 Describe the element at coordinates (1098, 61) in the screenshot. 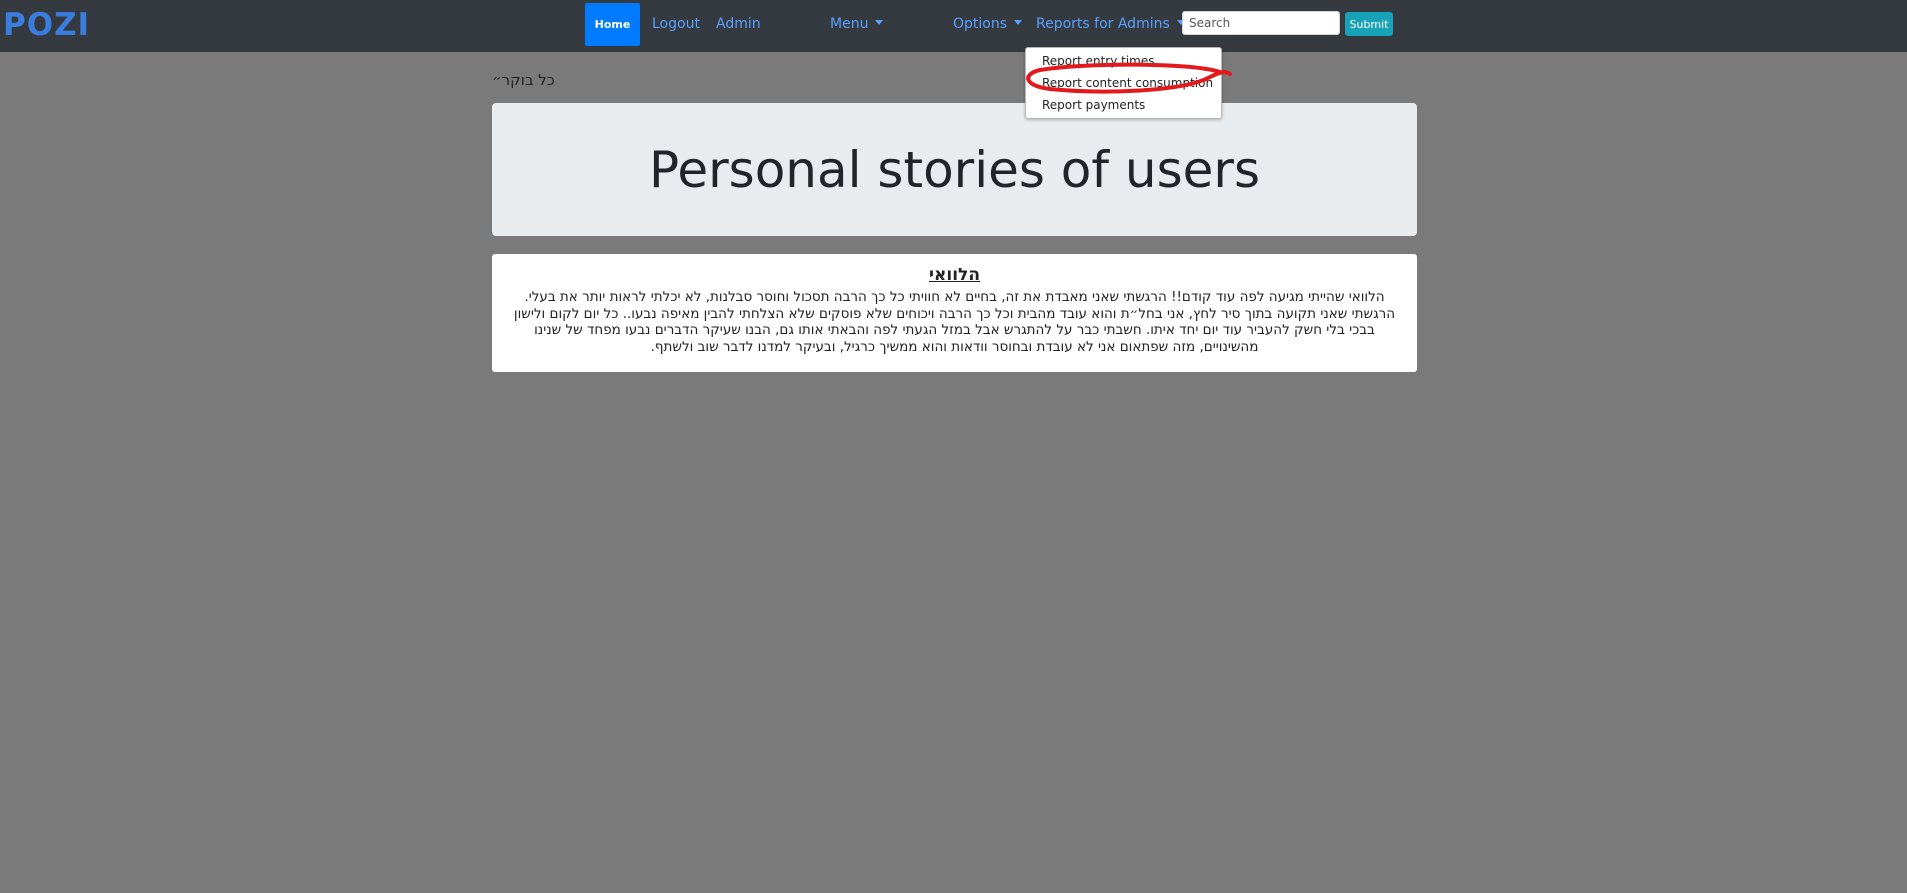

I see `dropdown-item-report-entry-times: Report entry times` at that location.